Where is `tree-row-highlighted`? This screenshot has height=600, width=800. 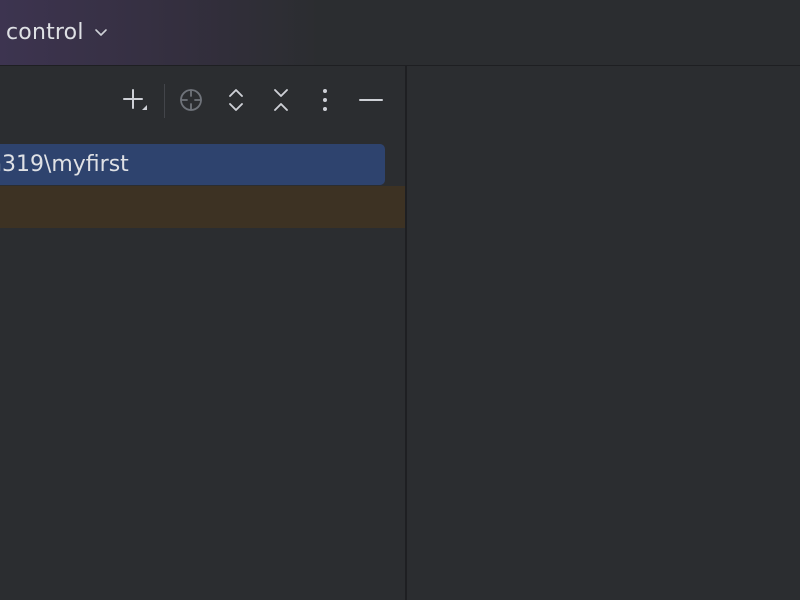 tree-row-highlighted is located at coordinates (202, 207).